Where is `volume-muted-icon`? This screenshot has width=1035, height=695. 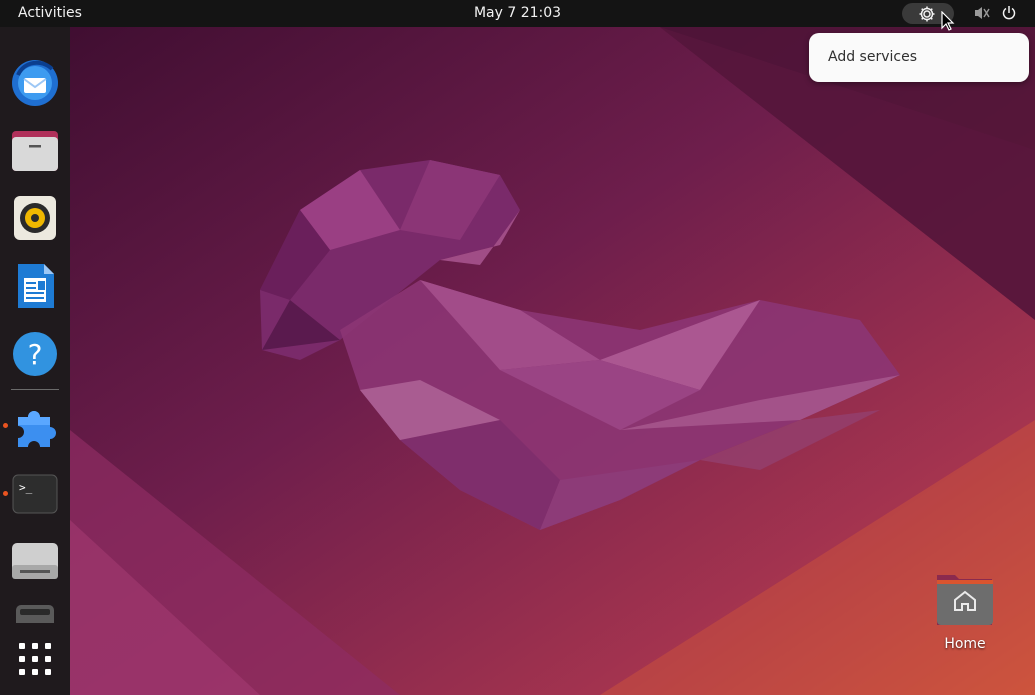 volume-muted-icon is located at coordinates (982, 13).